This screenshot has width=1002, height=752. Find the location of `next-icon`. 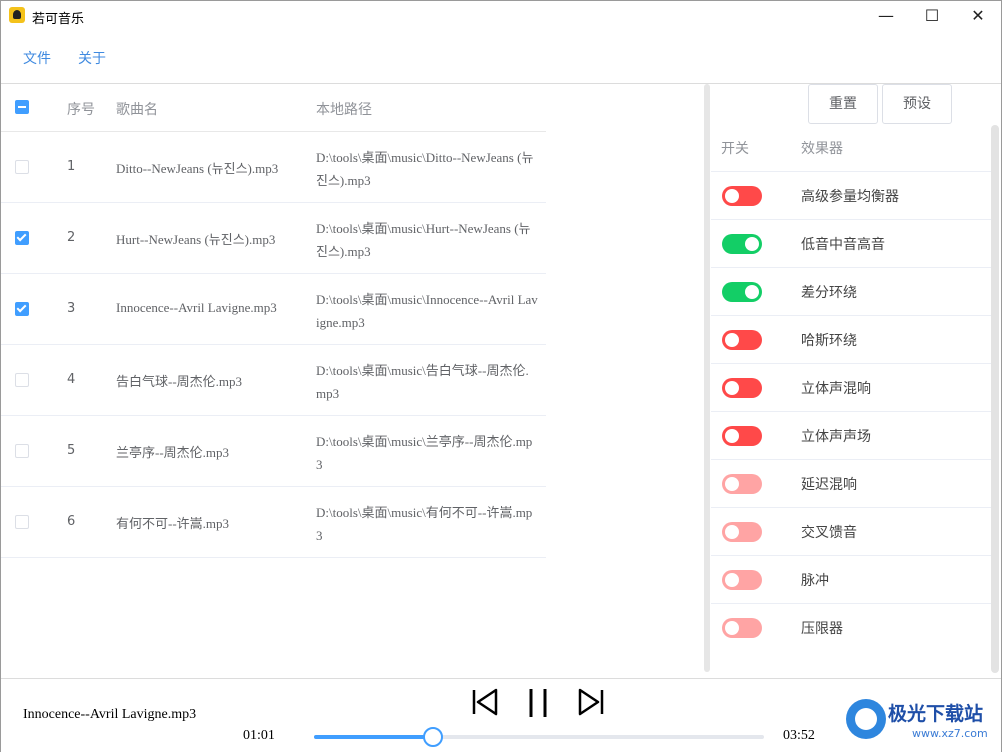

next-icon is located at coordinates (591, 702).